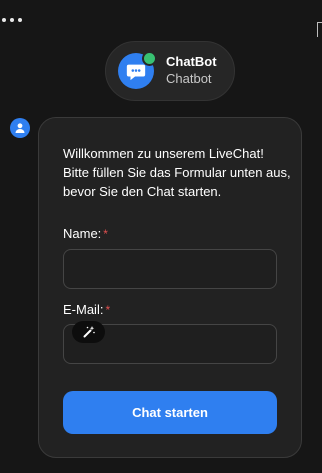 Image resolution: width=322 pixels, height=473 pixels. Describe the element at coordinates (170, 269) in the screenshot. I see `name-input` at that location.